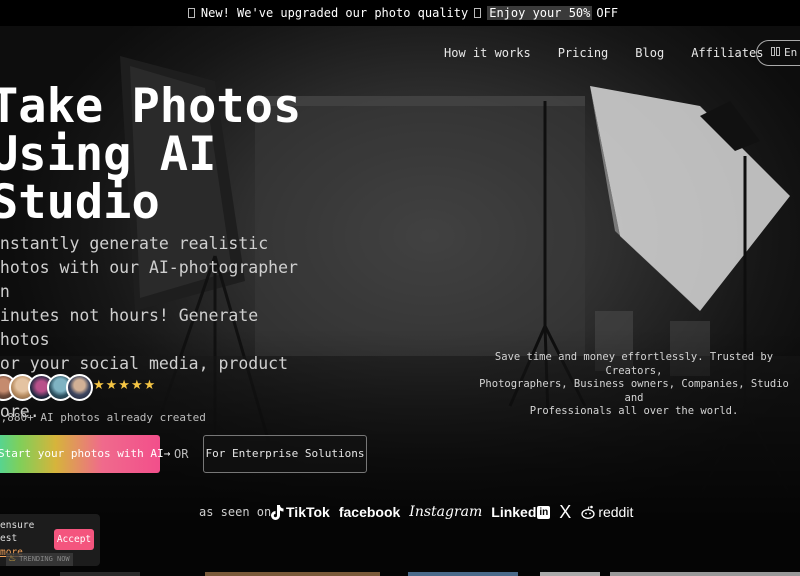 This screenshot has width=800, height=576. Describe the element at coordinates (74, 539) in the screenshot. I see `cookie-accept-button: Accept` at that location.